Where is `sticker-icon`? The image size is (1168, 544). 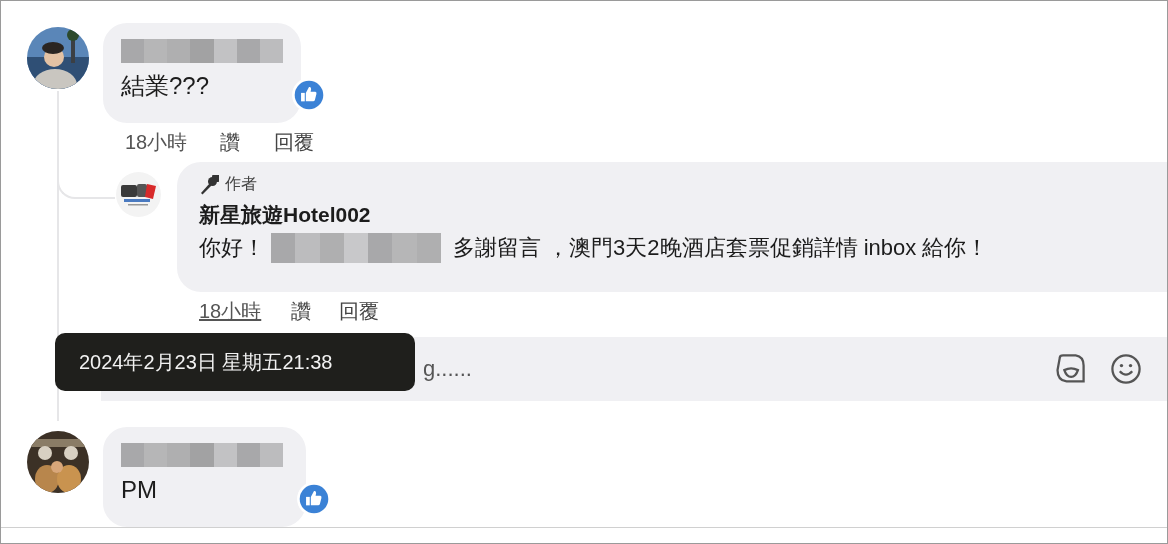 sticker-icon is located at coordinates (1070, 369).